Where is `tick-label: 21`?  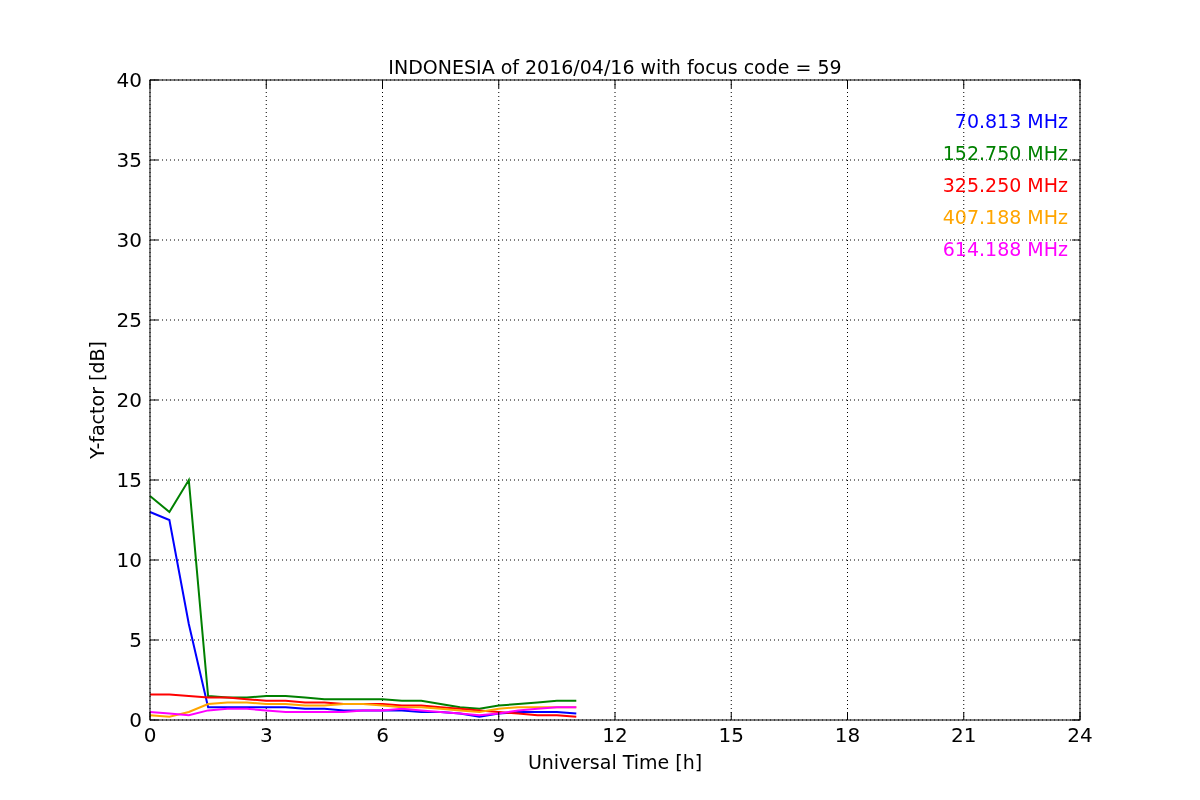
tick-label: 21 is located at coordinates (964, 735).